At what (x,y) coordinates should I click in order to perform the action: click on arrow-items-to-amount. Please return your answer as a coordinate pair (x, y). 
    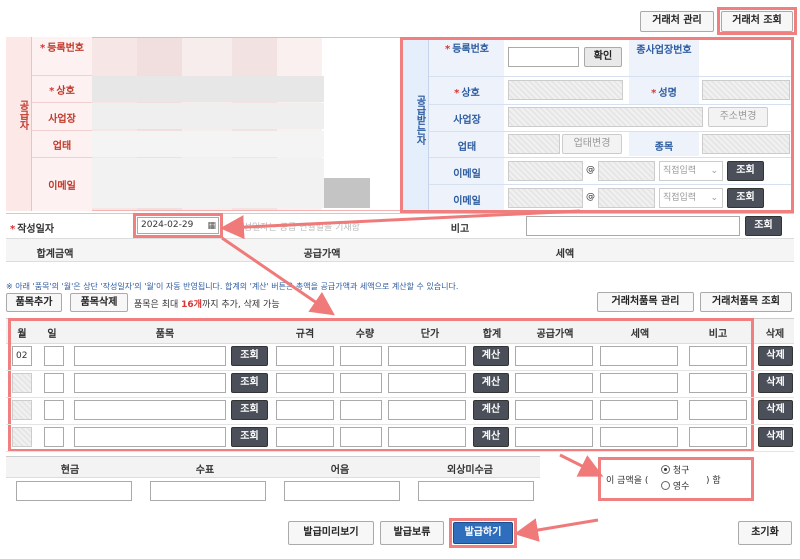
    Looking at the image, I should click on (581, 465).